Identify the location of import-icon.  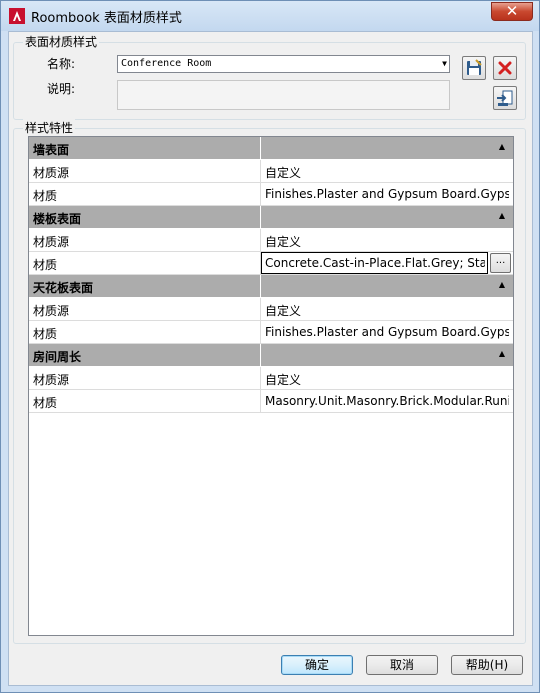
(505, 98).